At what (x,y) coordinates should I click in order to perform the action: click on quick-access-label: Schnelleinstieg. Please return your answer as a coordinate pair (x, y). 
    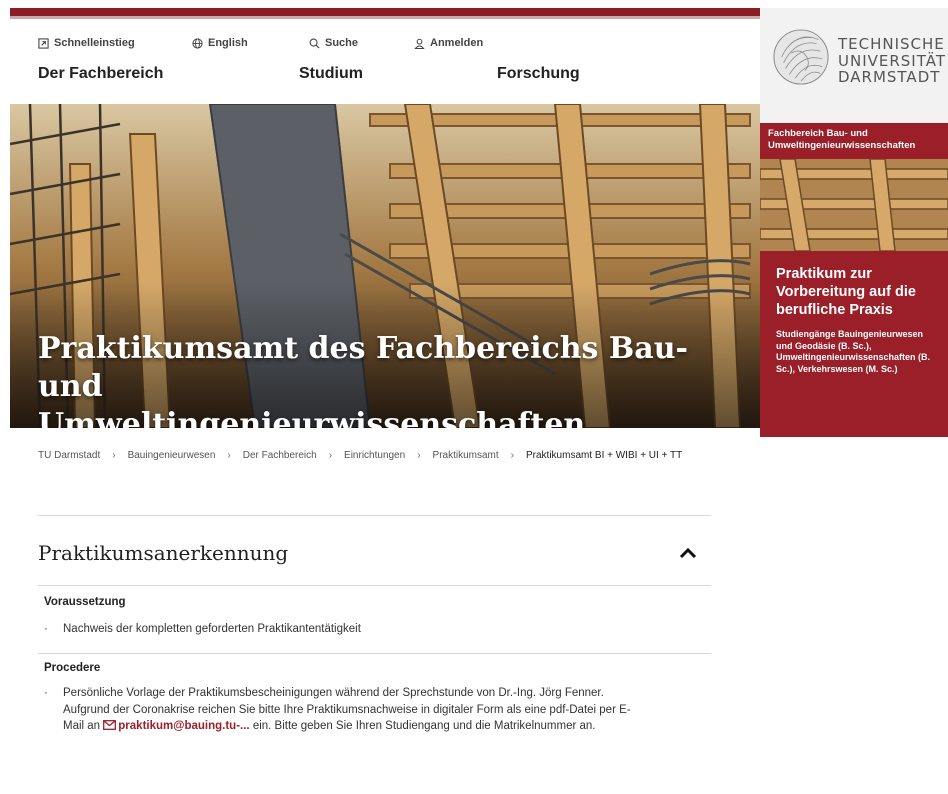
    Looking at the image, I should click on (94, 43).